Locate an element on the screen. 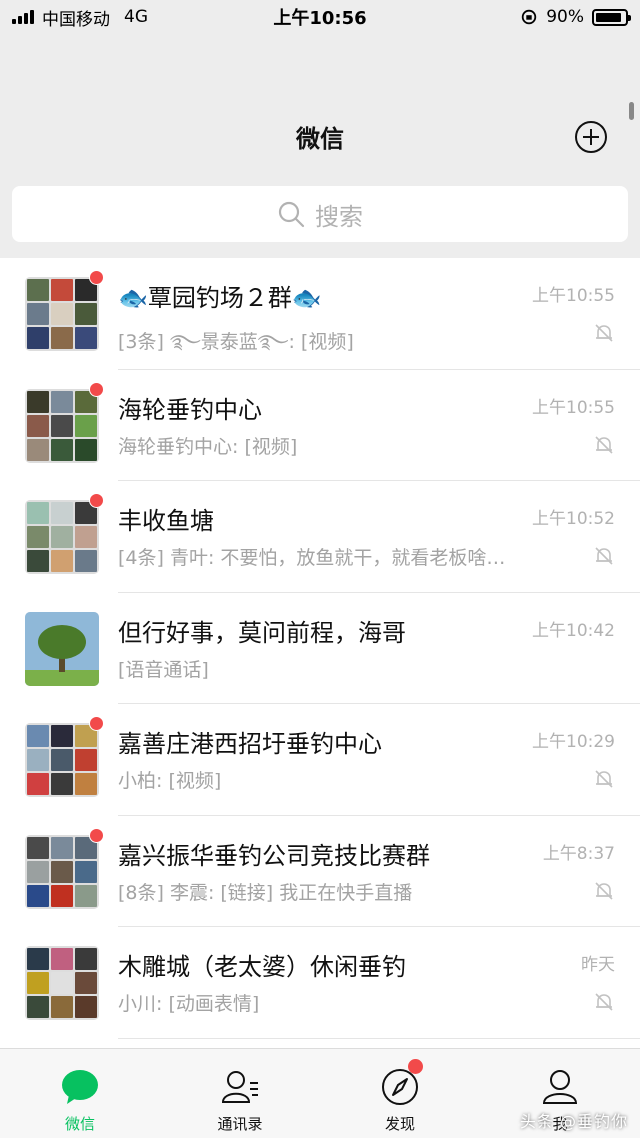 The height and width of the screenshot is (1138, 640). chat-time: 上午8:37 is located at coordinates (578, 853).